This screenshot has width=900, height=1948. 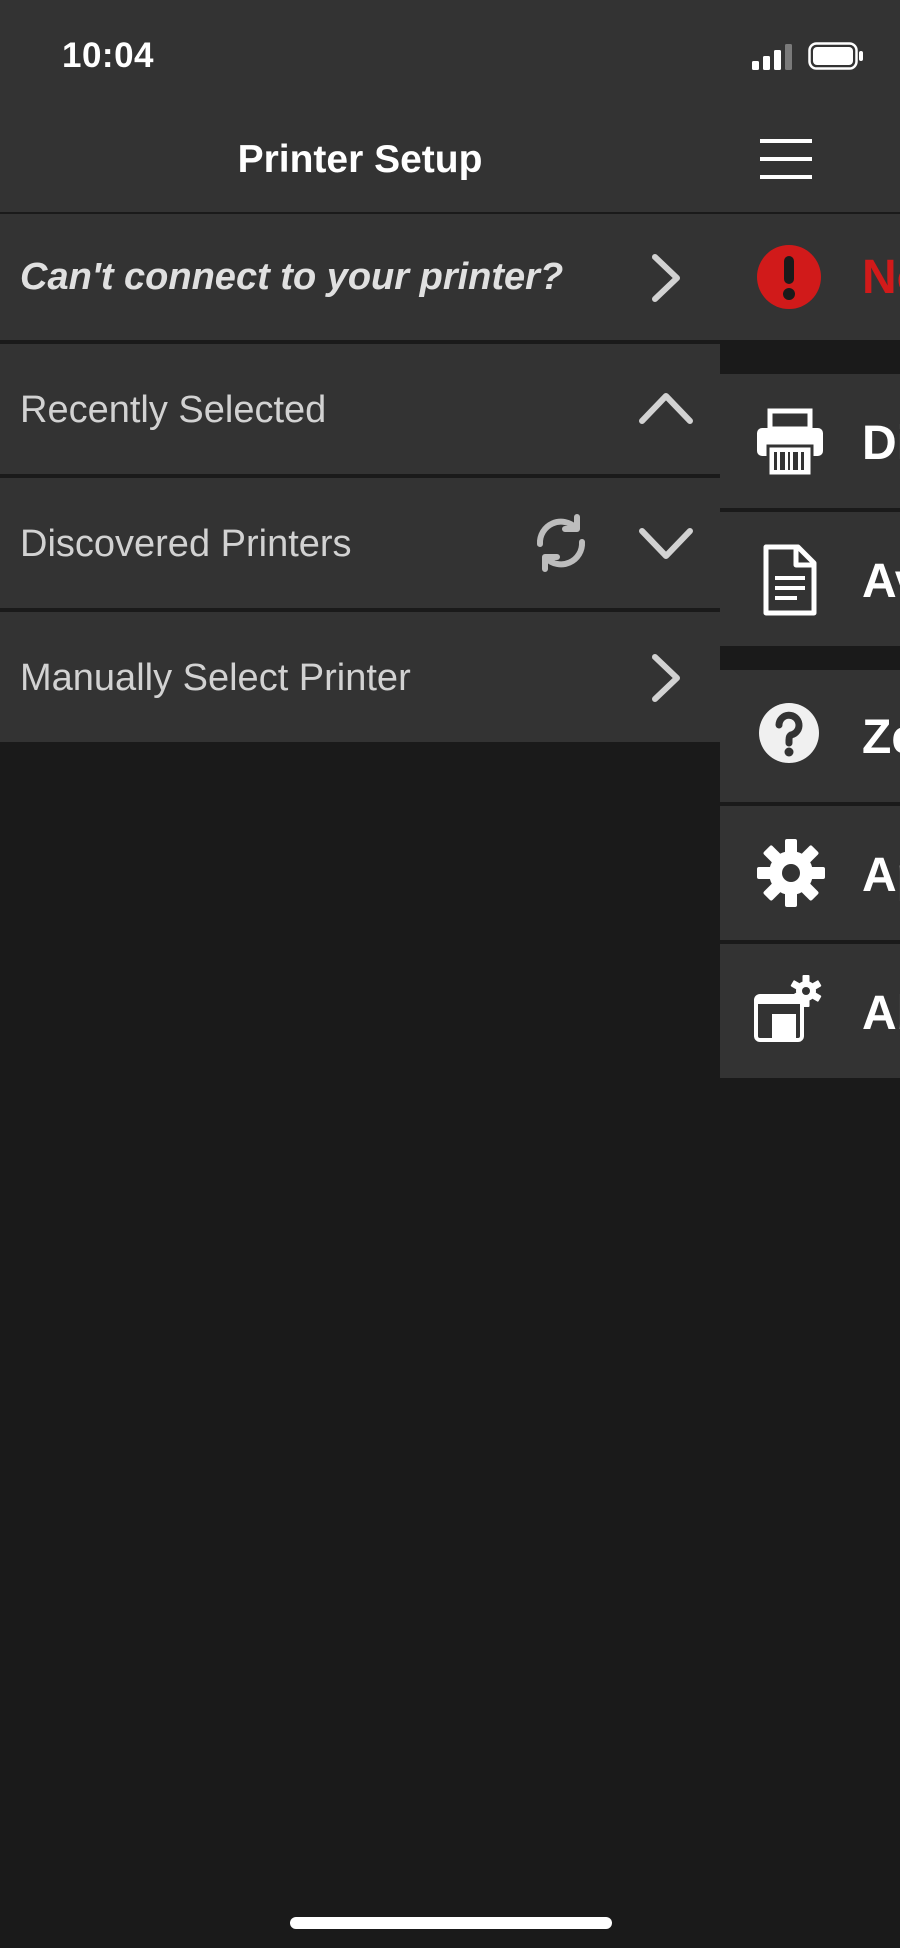 I want to click on menu-item-label: Di, so click(x=881, y=443).